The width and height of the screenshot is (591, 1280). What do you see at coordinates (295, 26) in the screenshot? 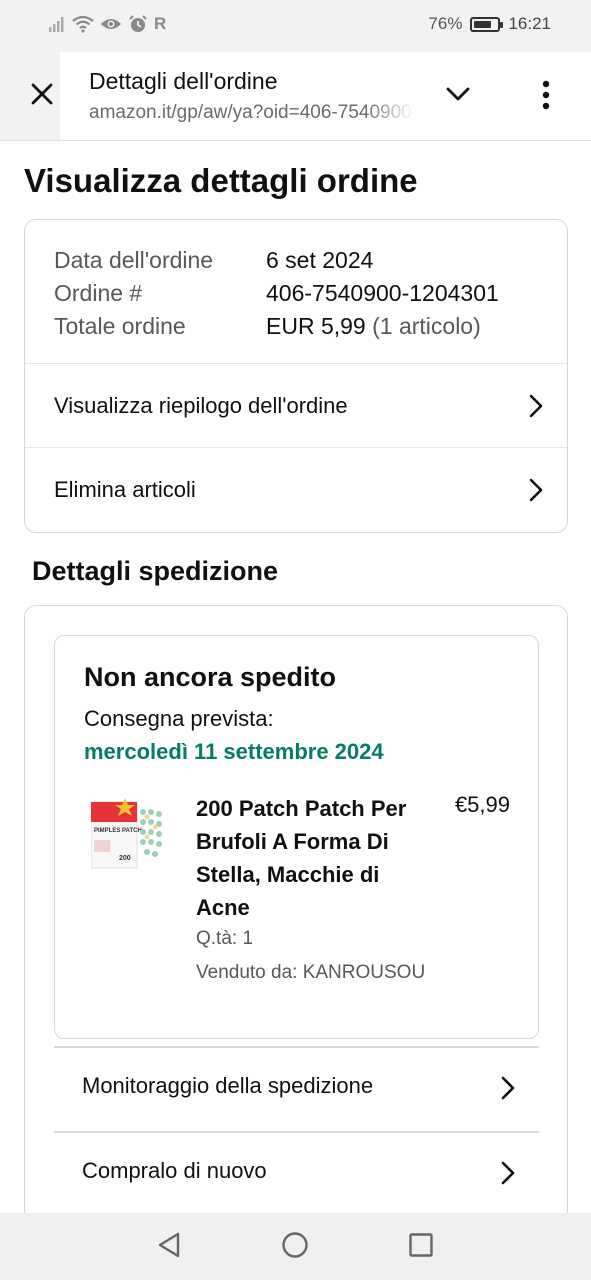
I see `status-bar: R 76% 16:21` at bounding box center [295, 26].